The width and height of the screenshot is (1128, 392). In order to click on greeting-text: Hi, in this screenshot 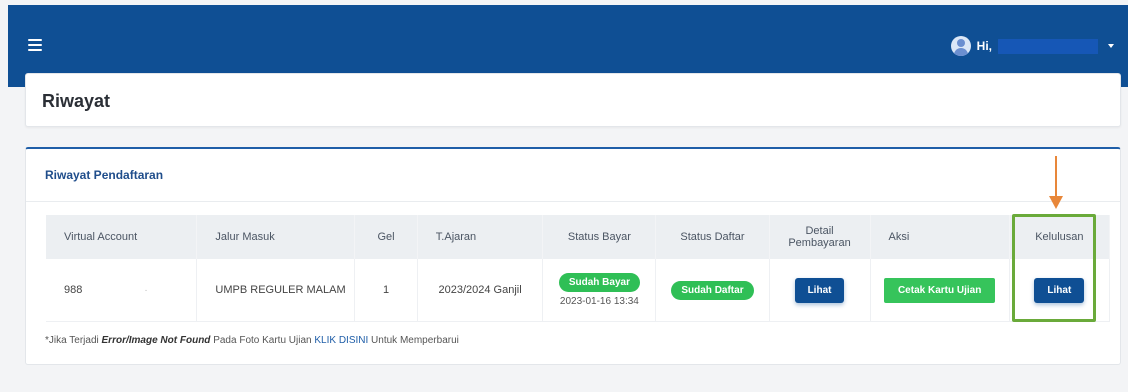, I will do `click(984, 46)`.